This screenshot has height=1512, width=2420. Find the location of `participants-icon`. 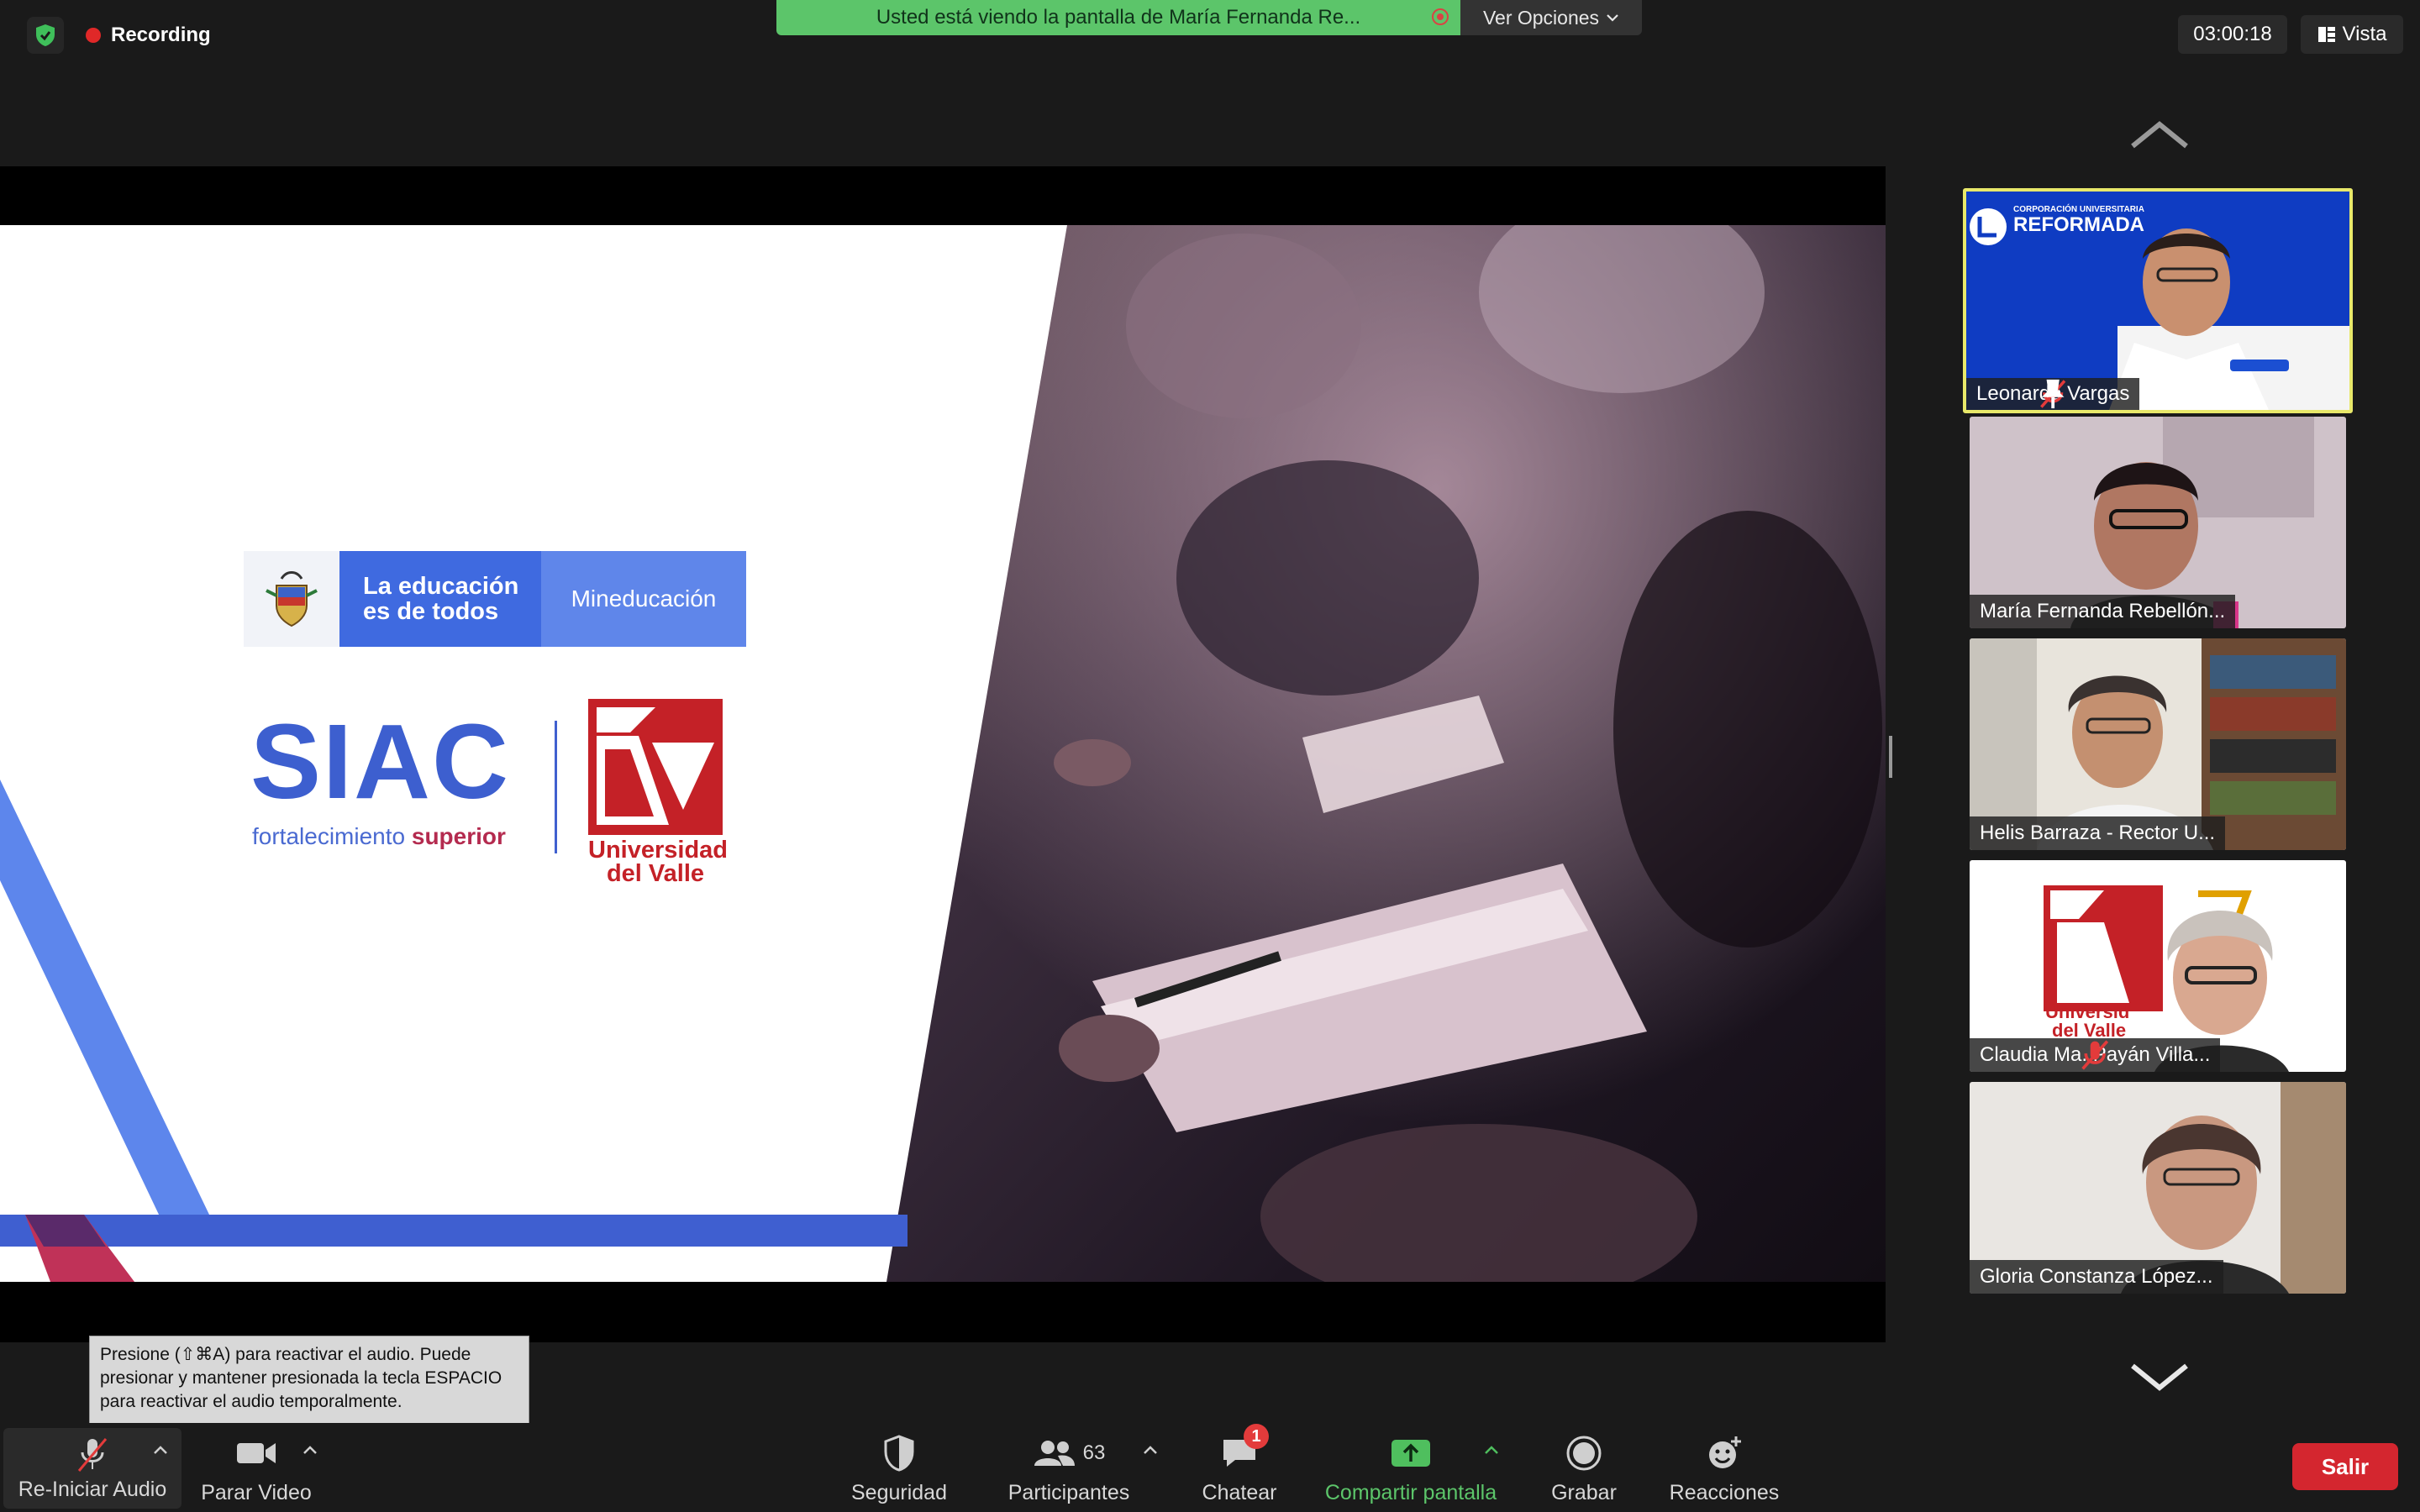

participants-icon is located at coordinates (1054, 1453).